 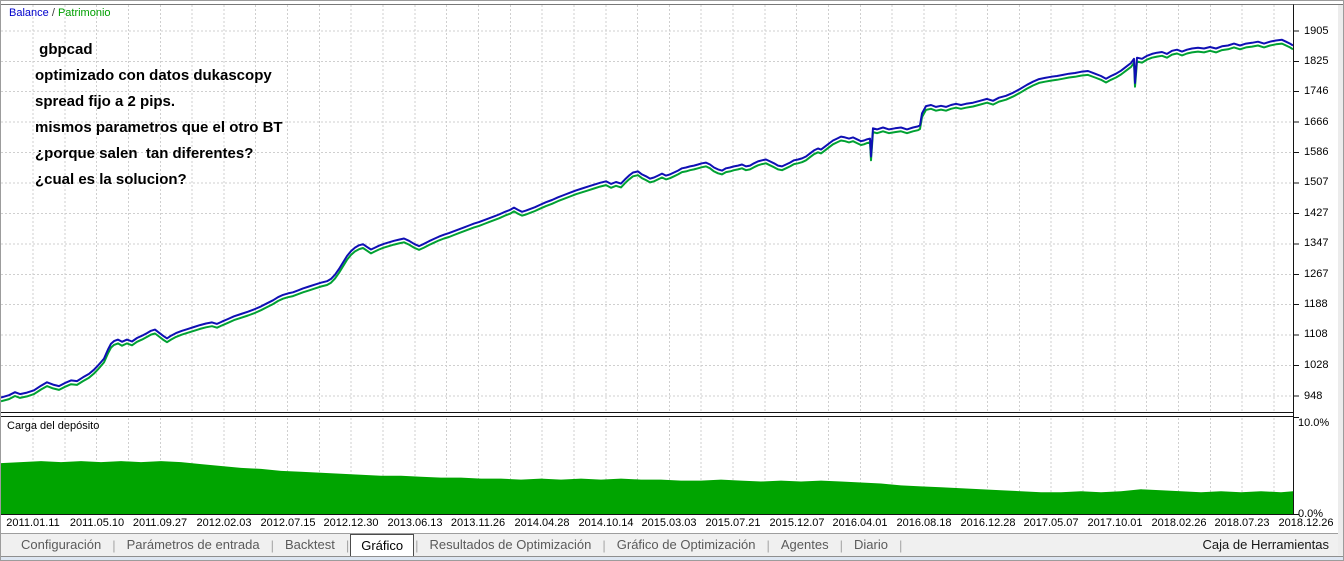 What do you see at coordinates (733, 523) in the screenshot?
I see `x-axis-date-label: 2015.07.21` at bounding box center [733, 523].